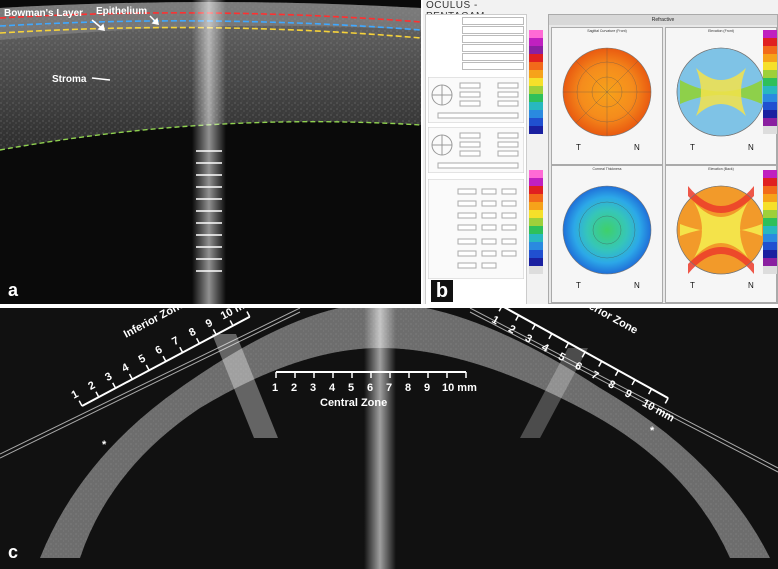  I want to click on central-zone-label: Central Zone, so click(353, 403).